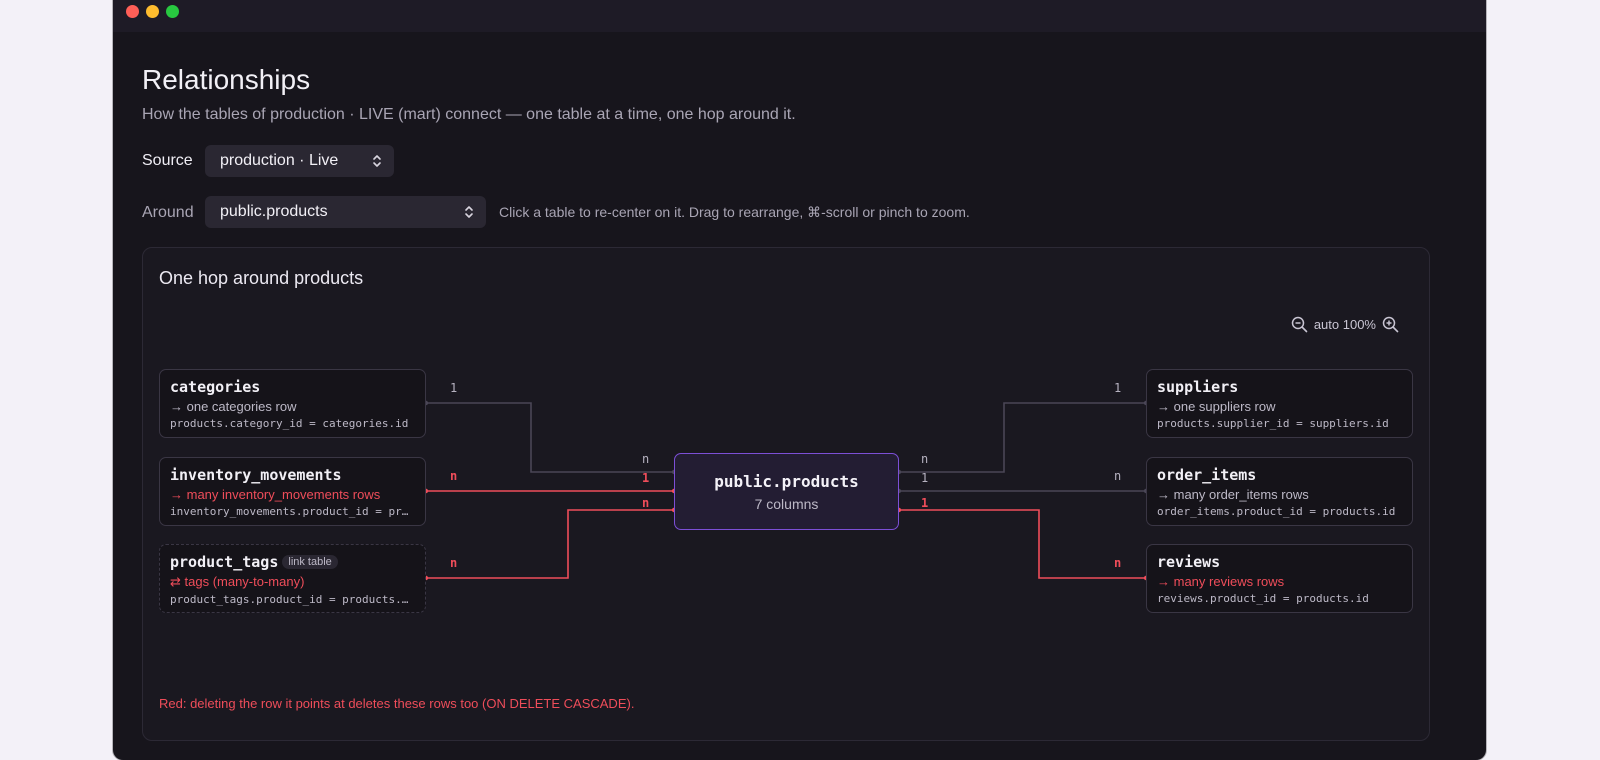  Describe the element at coordinates (233, 406) in the screenshot. I see `relationship-description: → one categories row` at that location.